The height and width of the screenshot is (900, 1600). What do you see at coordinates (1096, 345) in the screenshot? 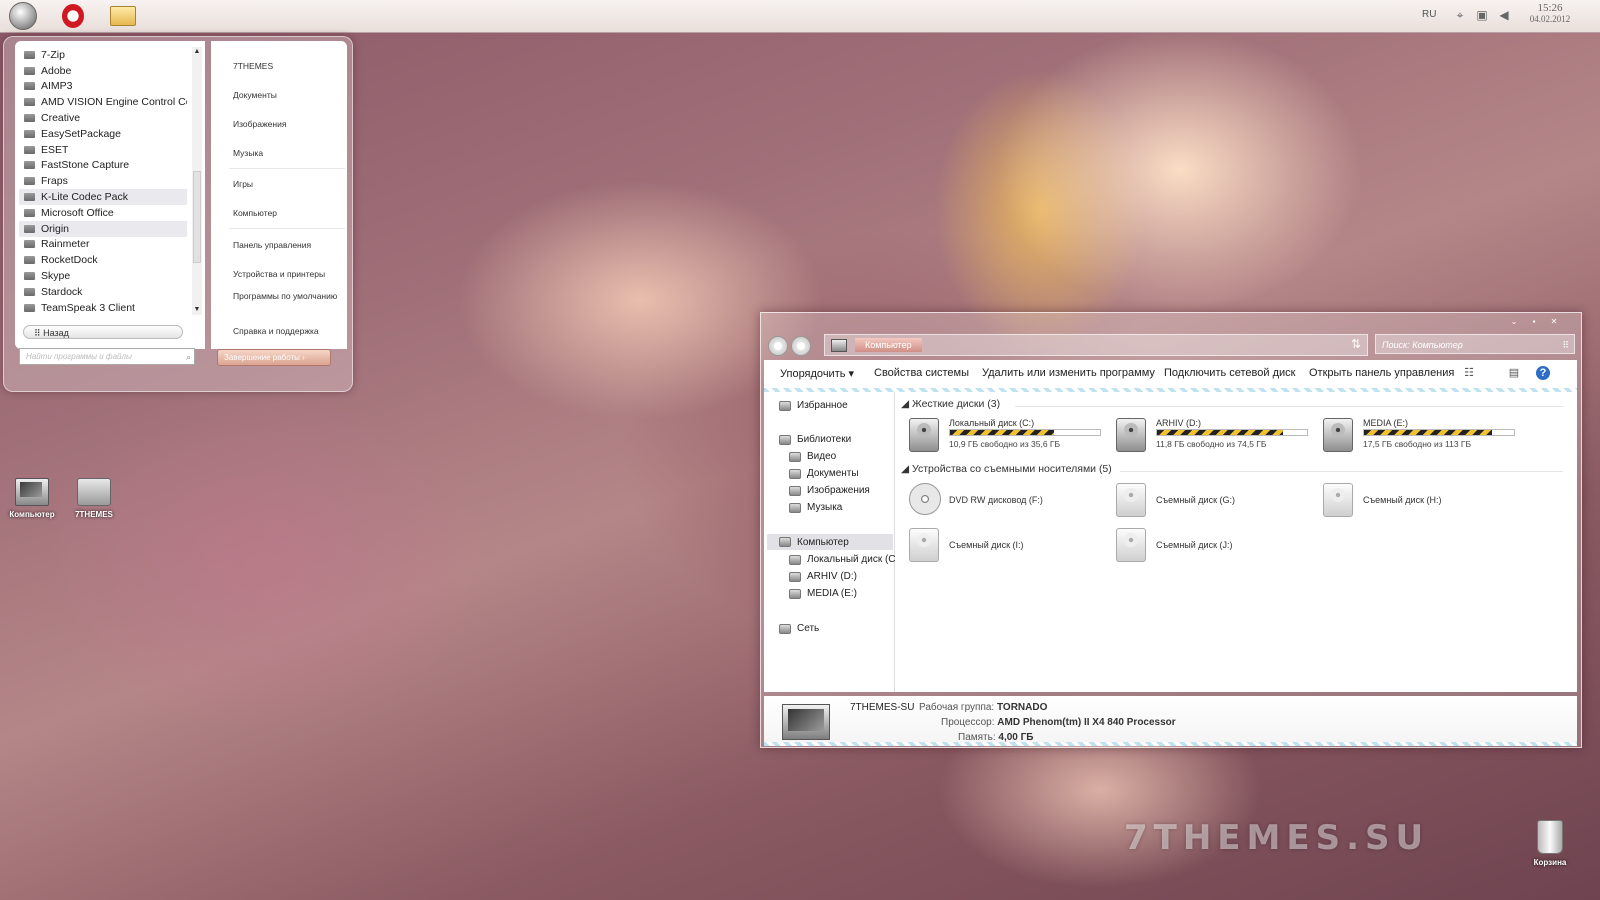
I see `address-bar: Компьютер ⇅` at bounding box center [1096, 345].